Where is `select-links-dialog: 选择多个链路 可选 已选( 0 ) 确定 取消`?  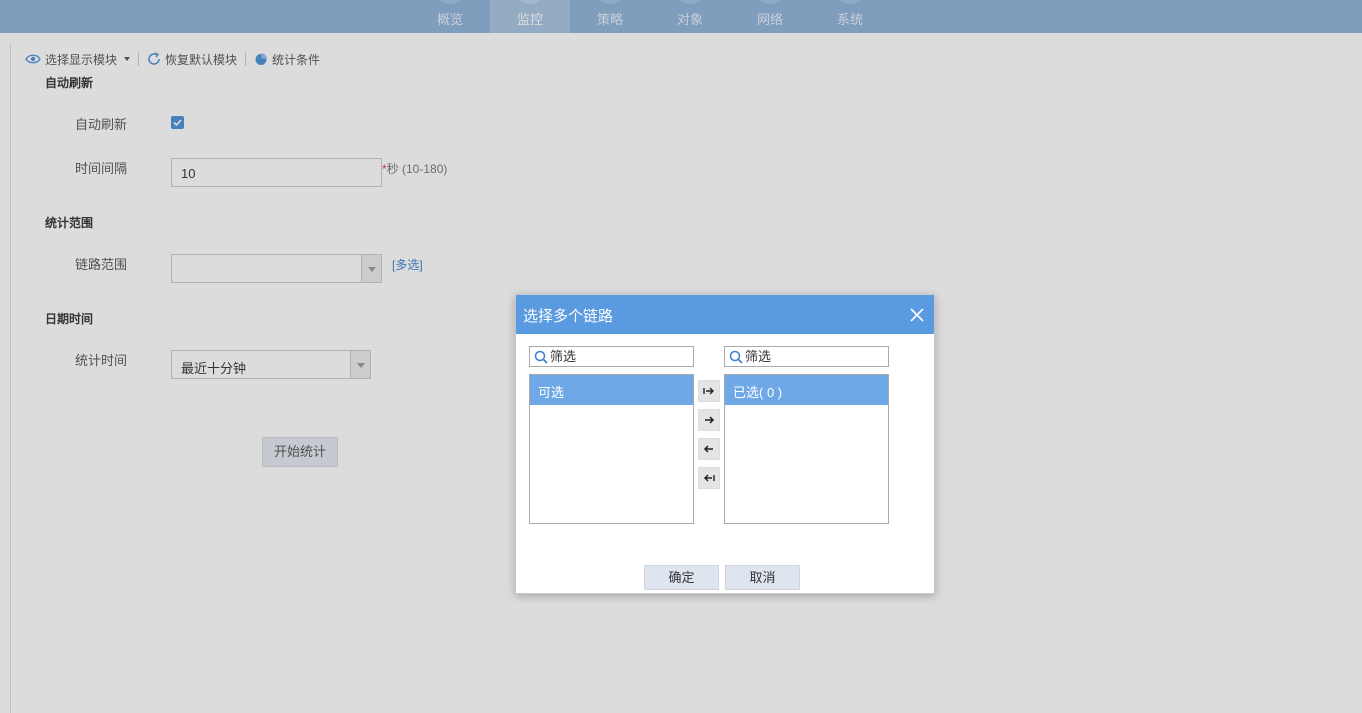
select-links-dialog: 选择多个链路 可选 已选( 0 ) 确定 取消 is located at coordinates (725, 444).